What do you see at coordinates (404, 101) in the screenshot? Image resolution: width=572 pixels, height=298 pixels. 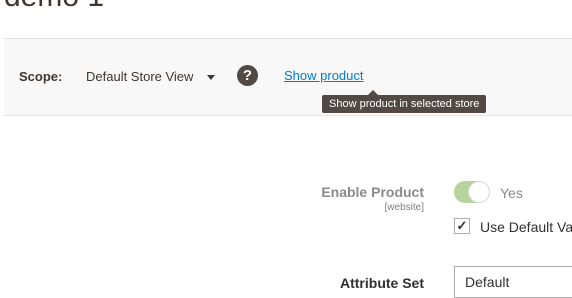 I see `show-product-tooltip: Show product in selected store` at bounding box center [404, 101].